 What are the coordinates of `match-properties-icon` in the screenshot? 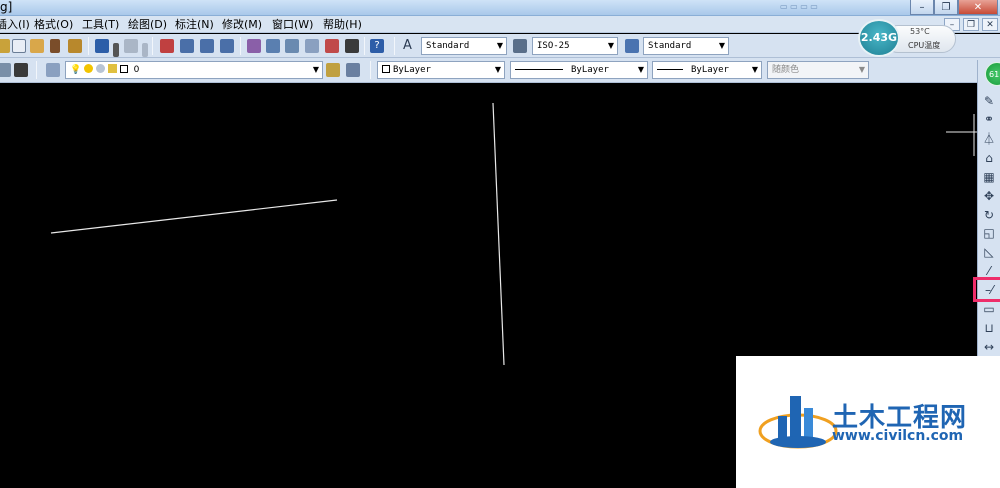 It's located at (55, 46).